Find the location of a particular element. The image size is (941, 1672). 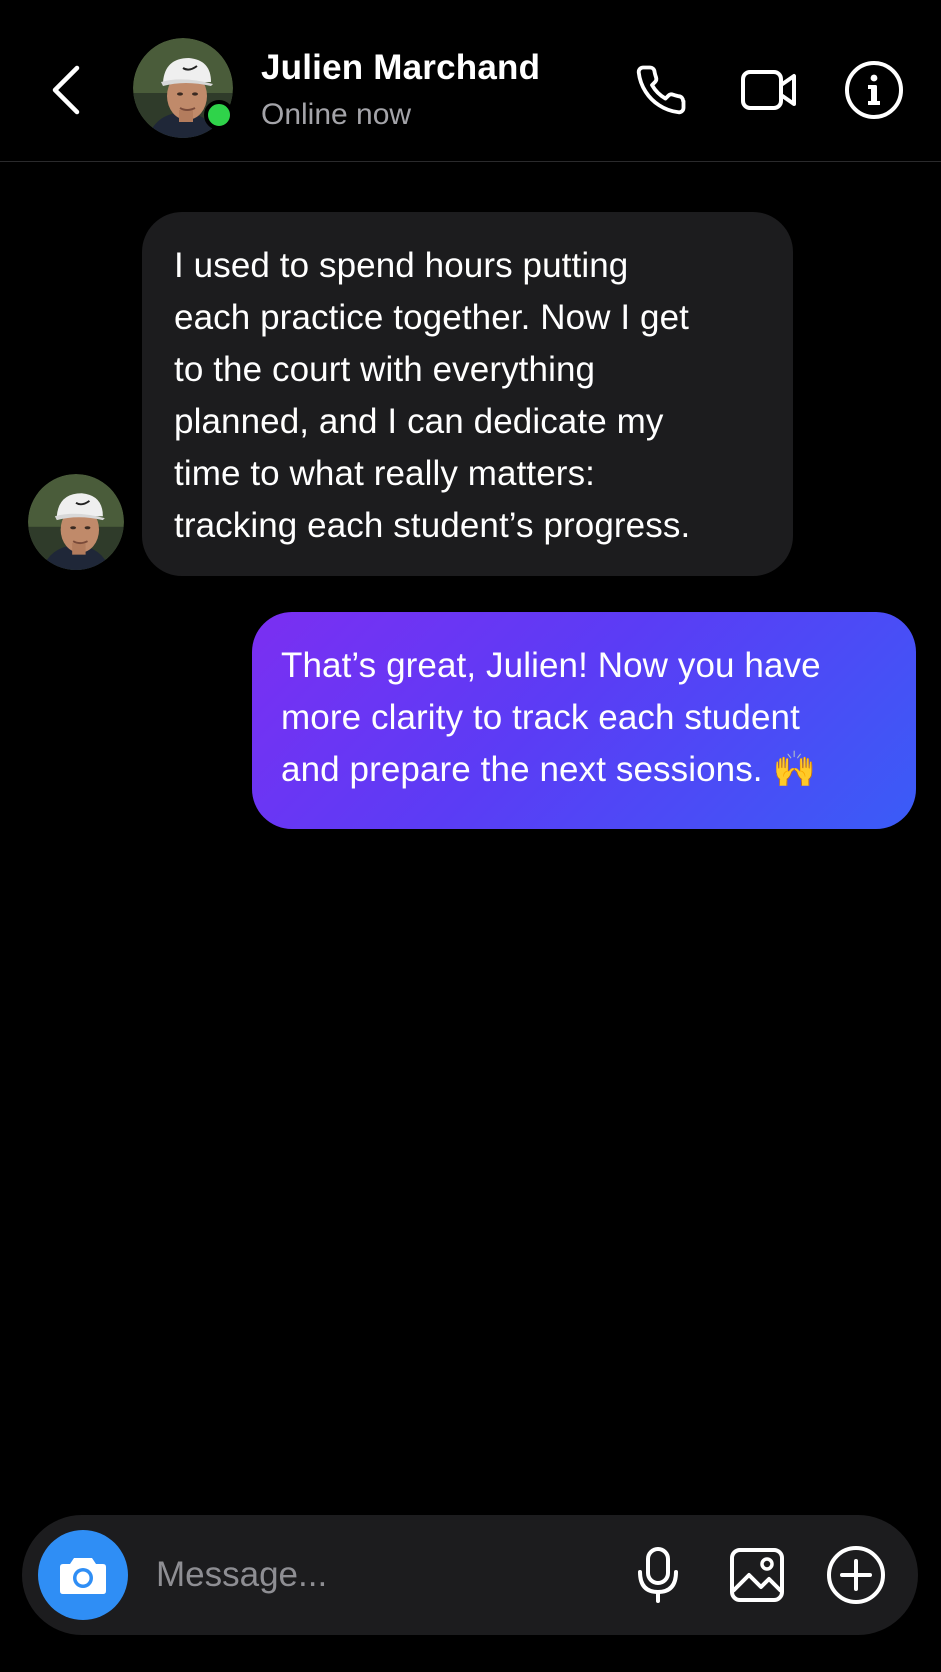

message-line: I used to spend hours putting is located at coordinates (401, 265).